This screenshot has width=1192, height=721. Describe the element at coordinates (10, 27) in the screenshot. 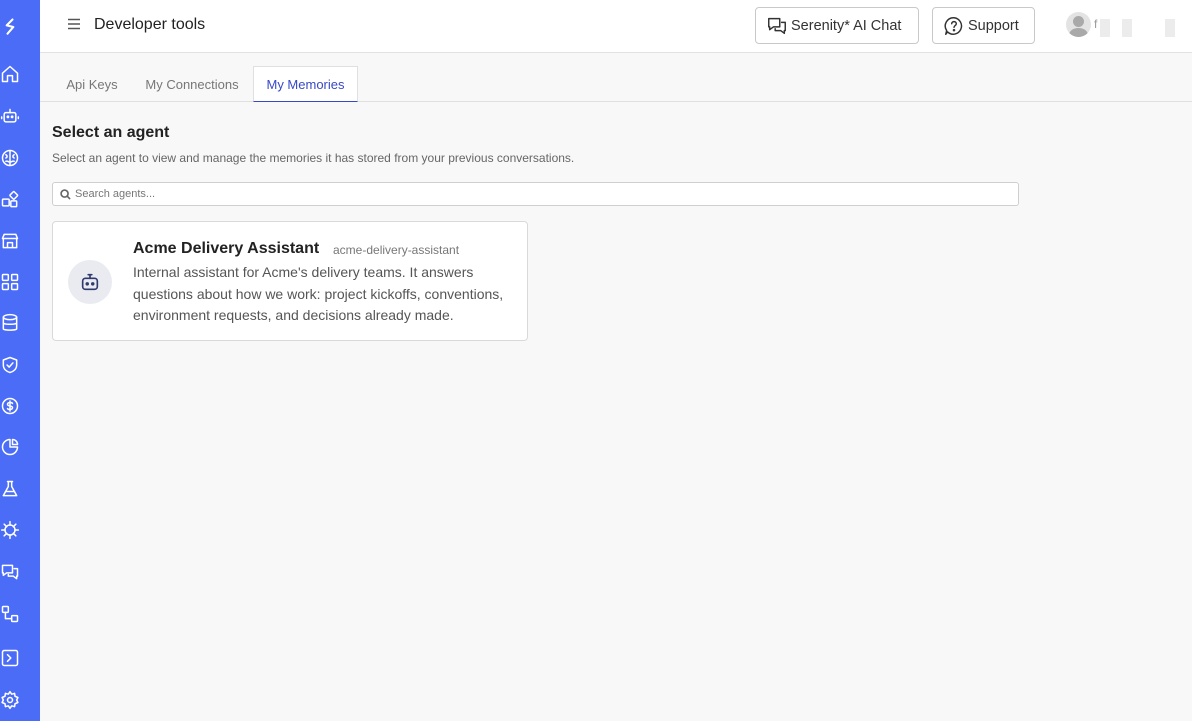

I see `logo-icon` at that location.